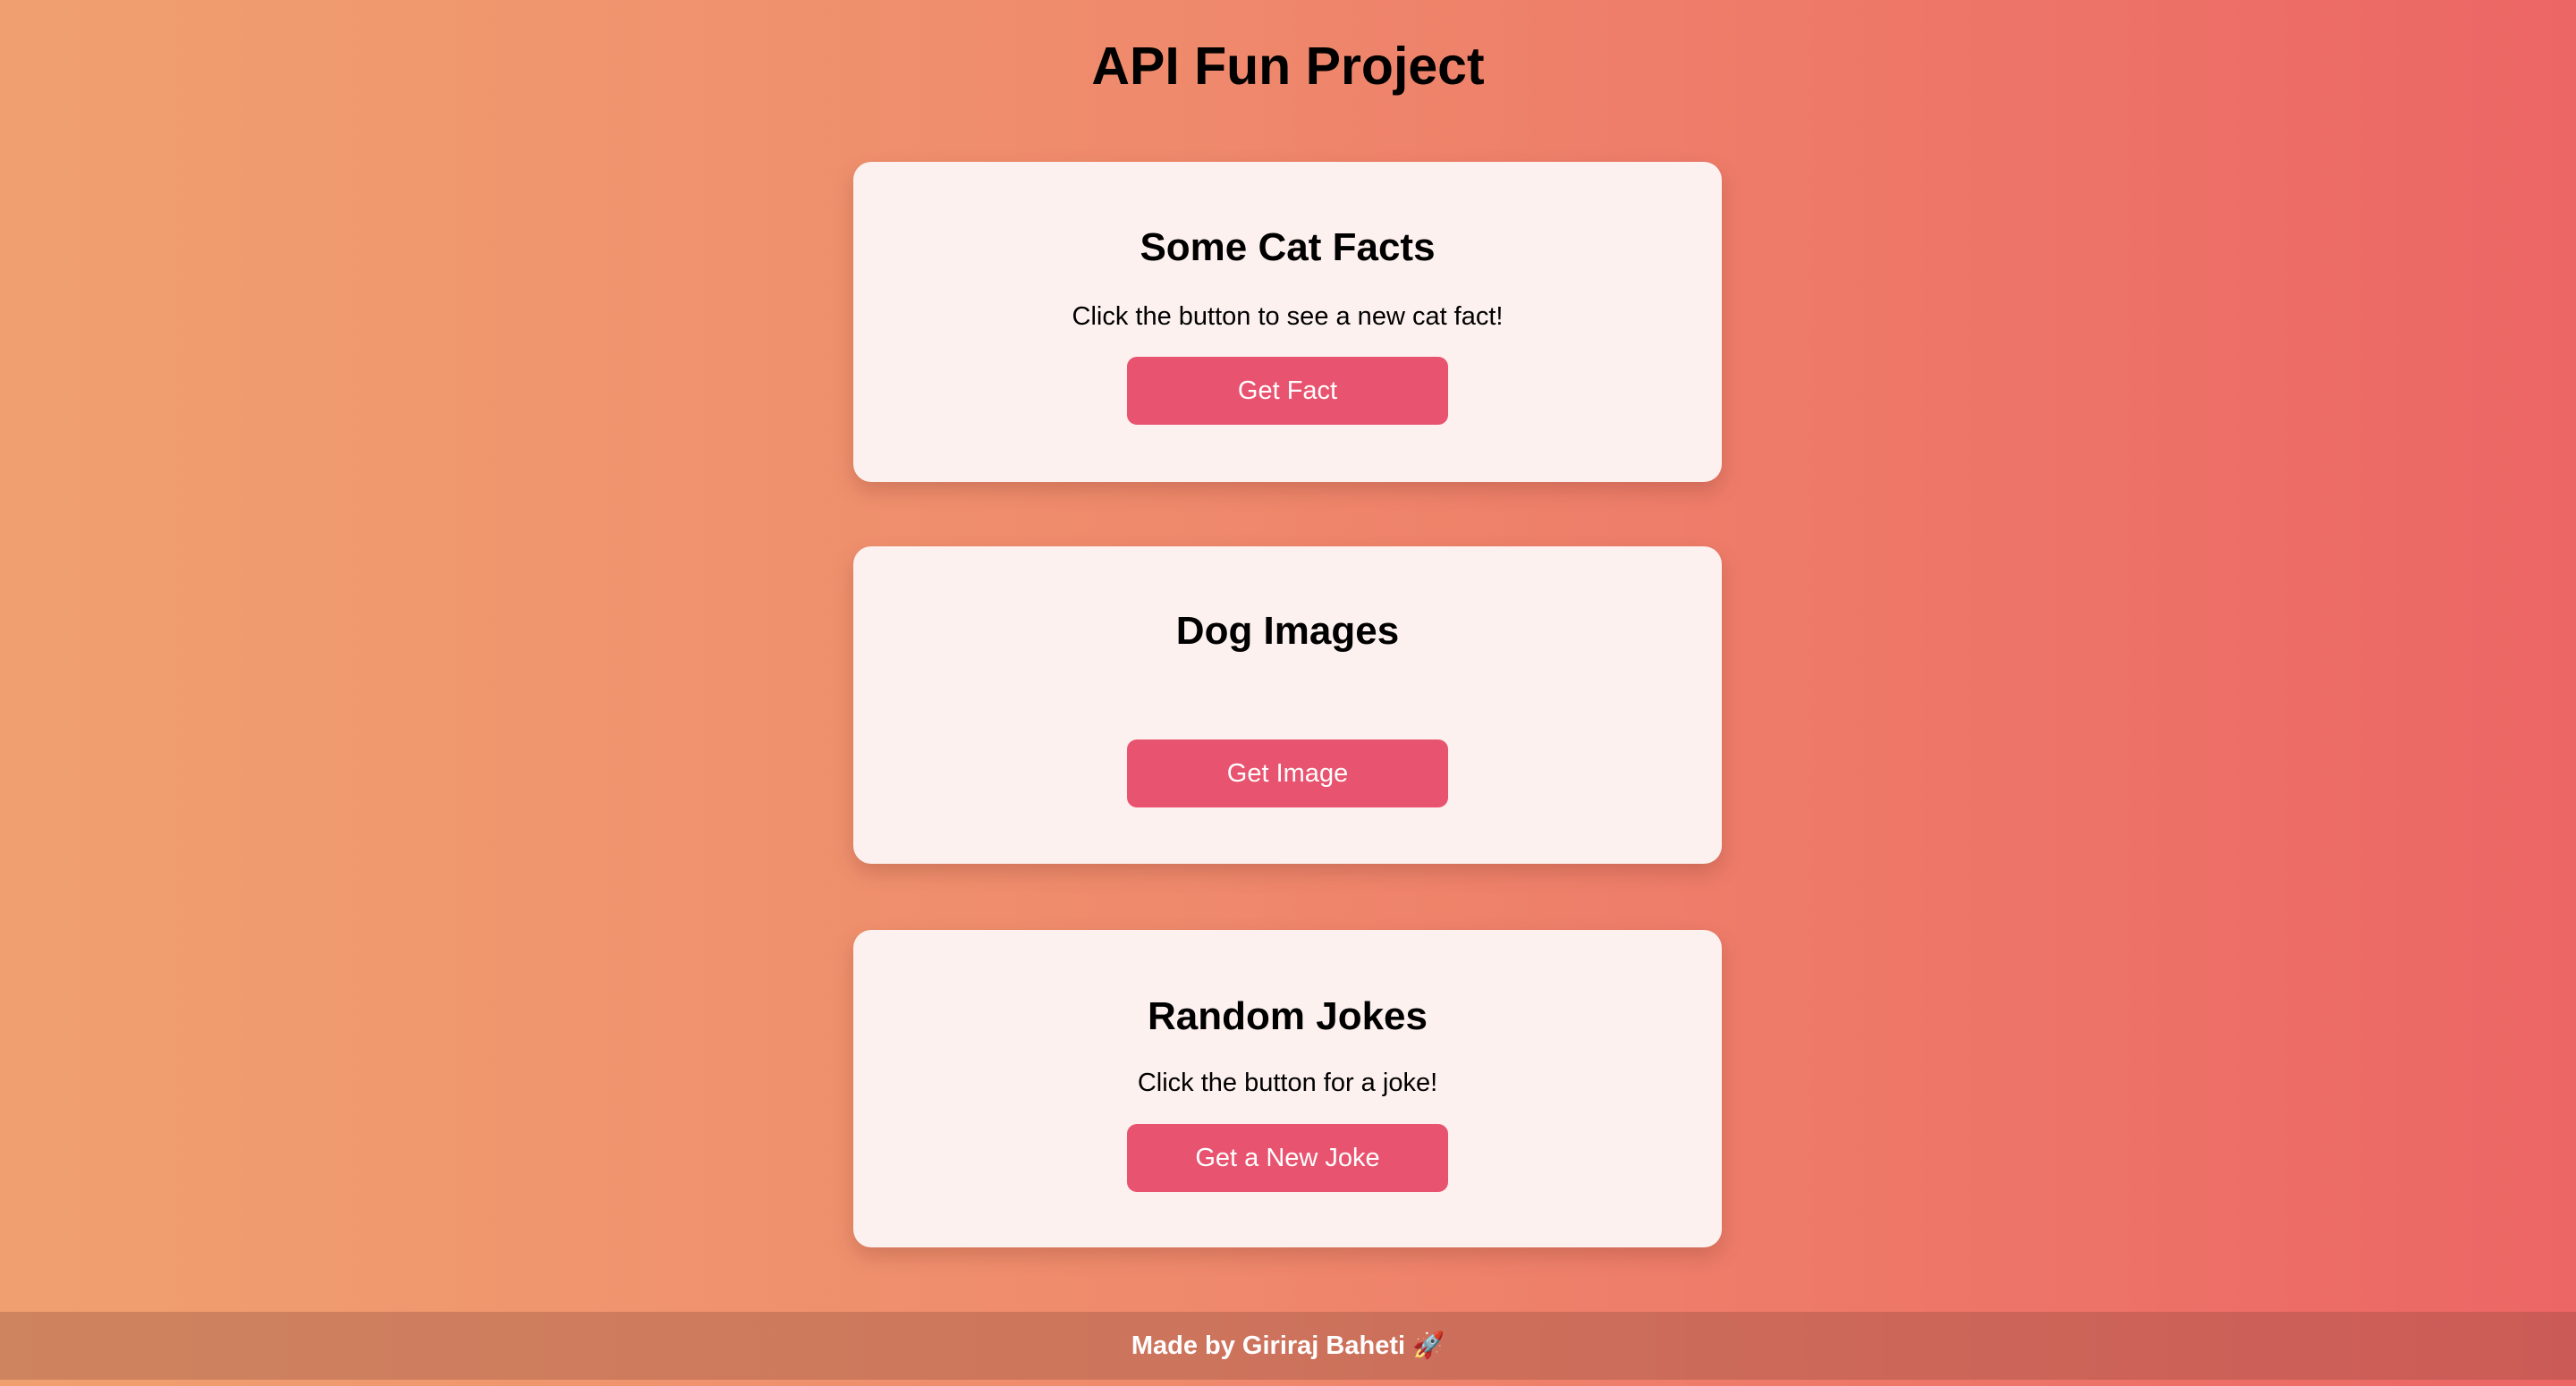  I want to click on rocket-icon: 🚀, so click(1428, 1345).